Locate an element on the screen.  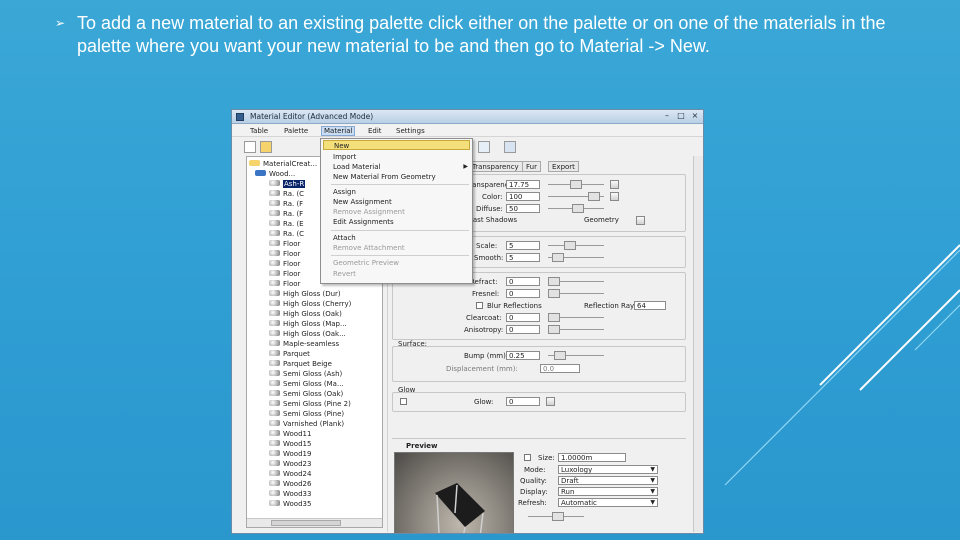
tree-item: Varnished (Plank) is located at coordinates (306, 424).